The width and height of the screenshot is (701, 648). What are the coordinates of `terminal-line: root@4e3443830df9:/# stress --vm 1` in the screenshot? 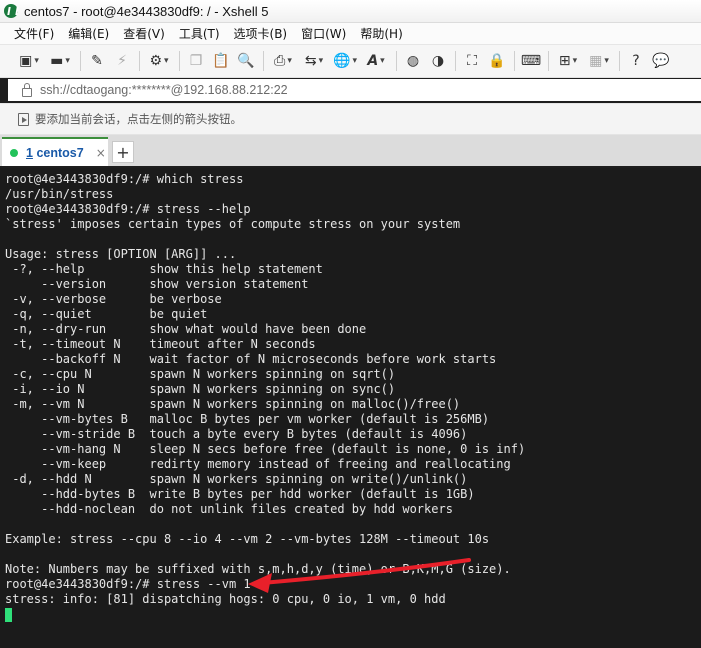 It's located at (128, 584).